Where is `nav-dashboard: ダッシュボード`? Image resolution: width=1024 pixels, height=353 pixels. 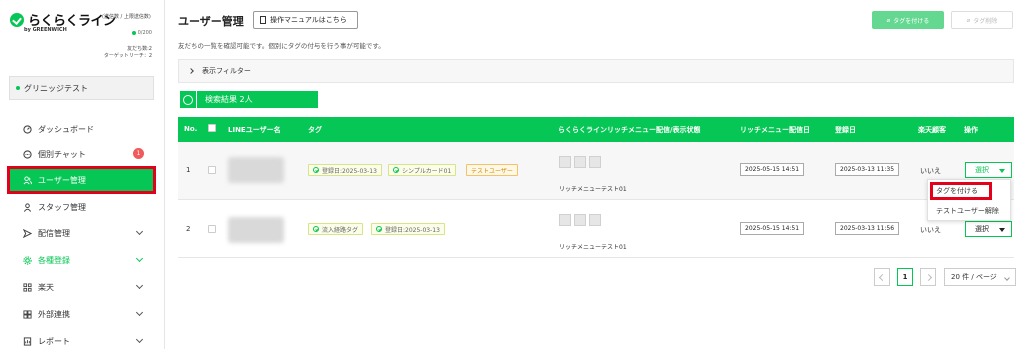
nav-dashboard: ダッシュボード is located at coordinates (81, 129).